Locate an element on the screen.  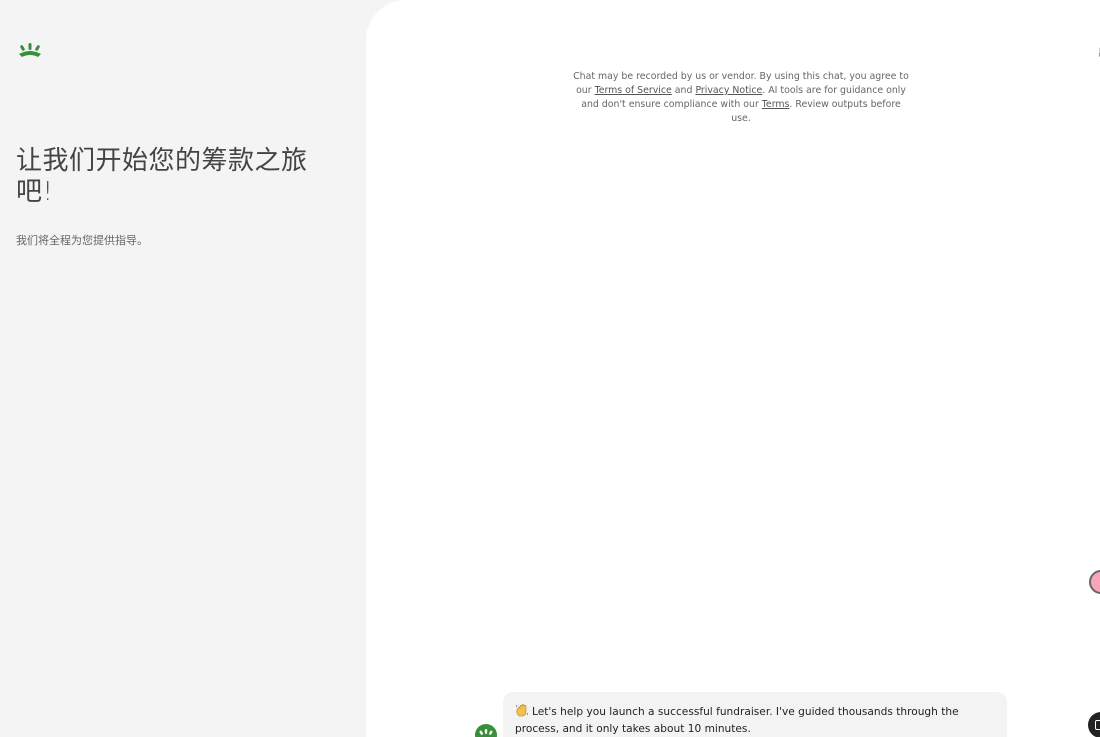
terms-of-service-link: Terms of Service is located at coordinates (633, 90).